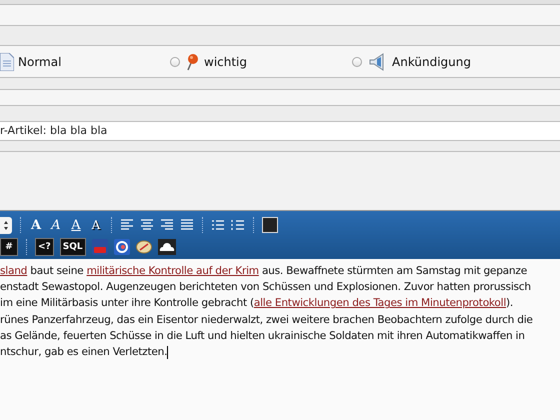  What do you see at coordinates (7, 61) in the screenshot?
I see `document-icon` at bounding box center [7, 61].